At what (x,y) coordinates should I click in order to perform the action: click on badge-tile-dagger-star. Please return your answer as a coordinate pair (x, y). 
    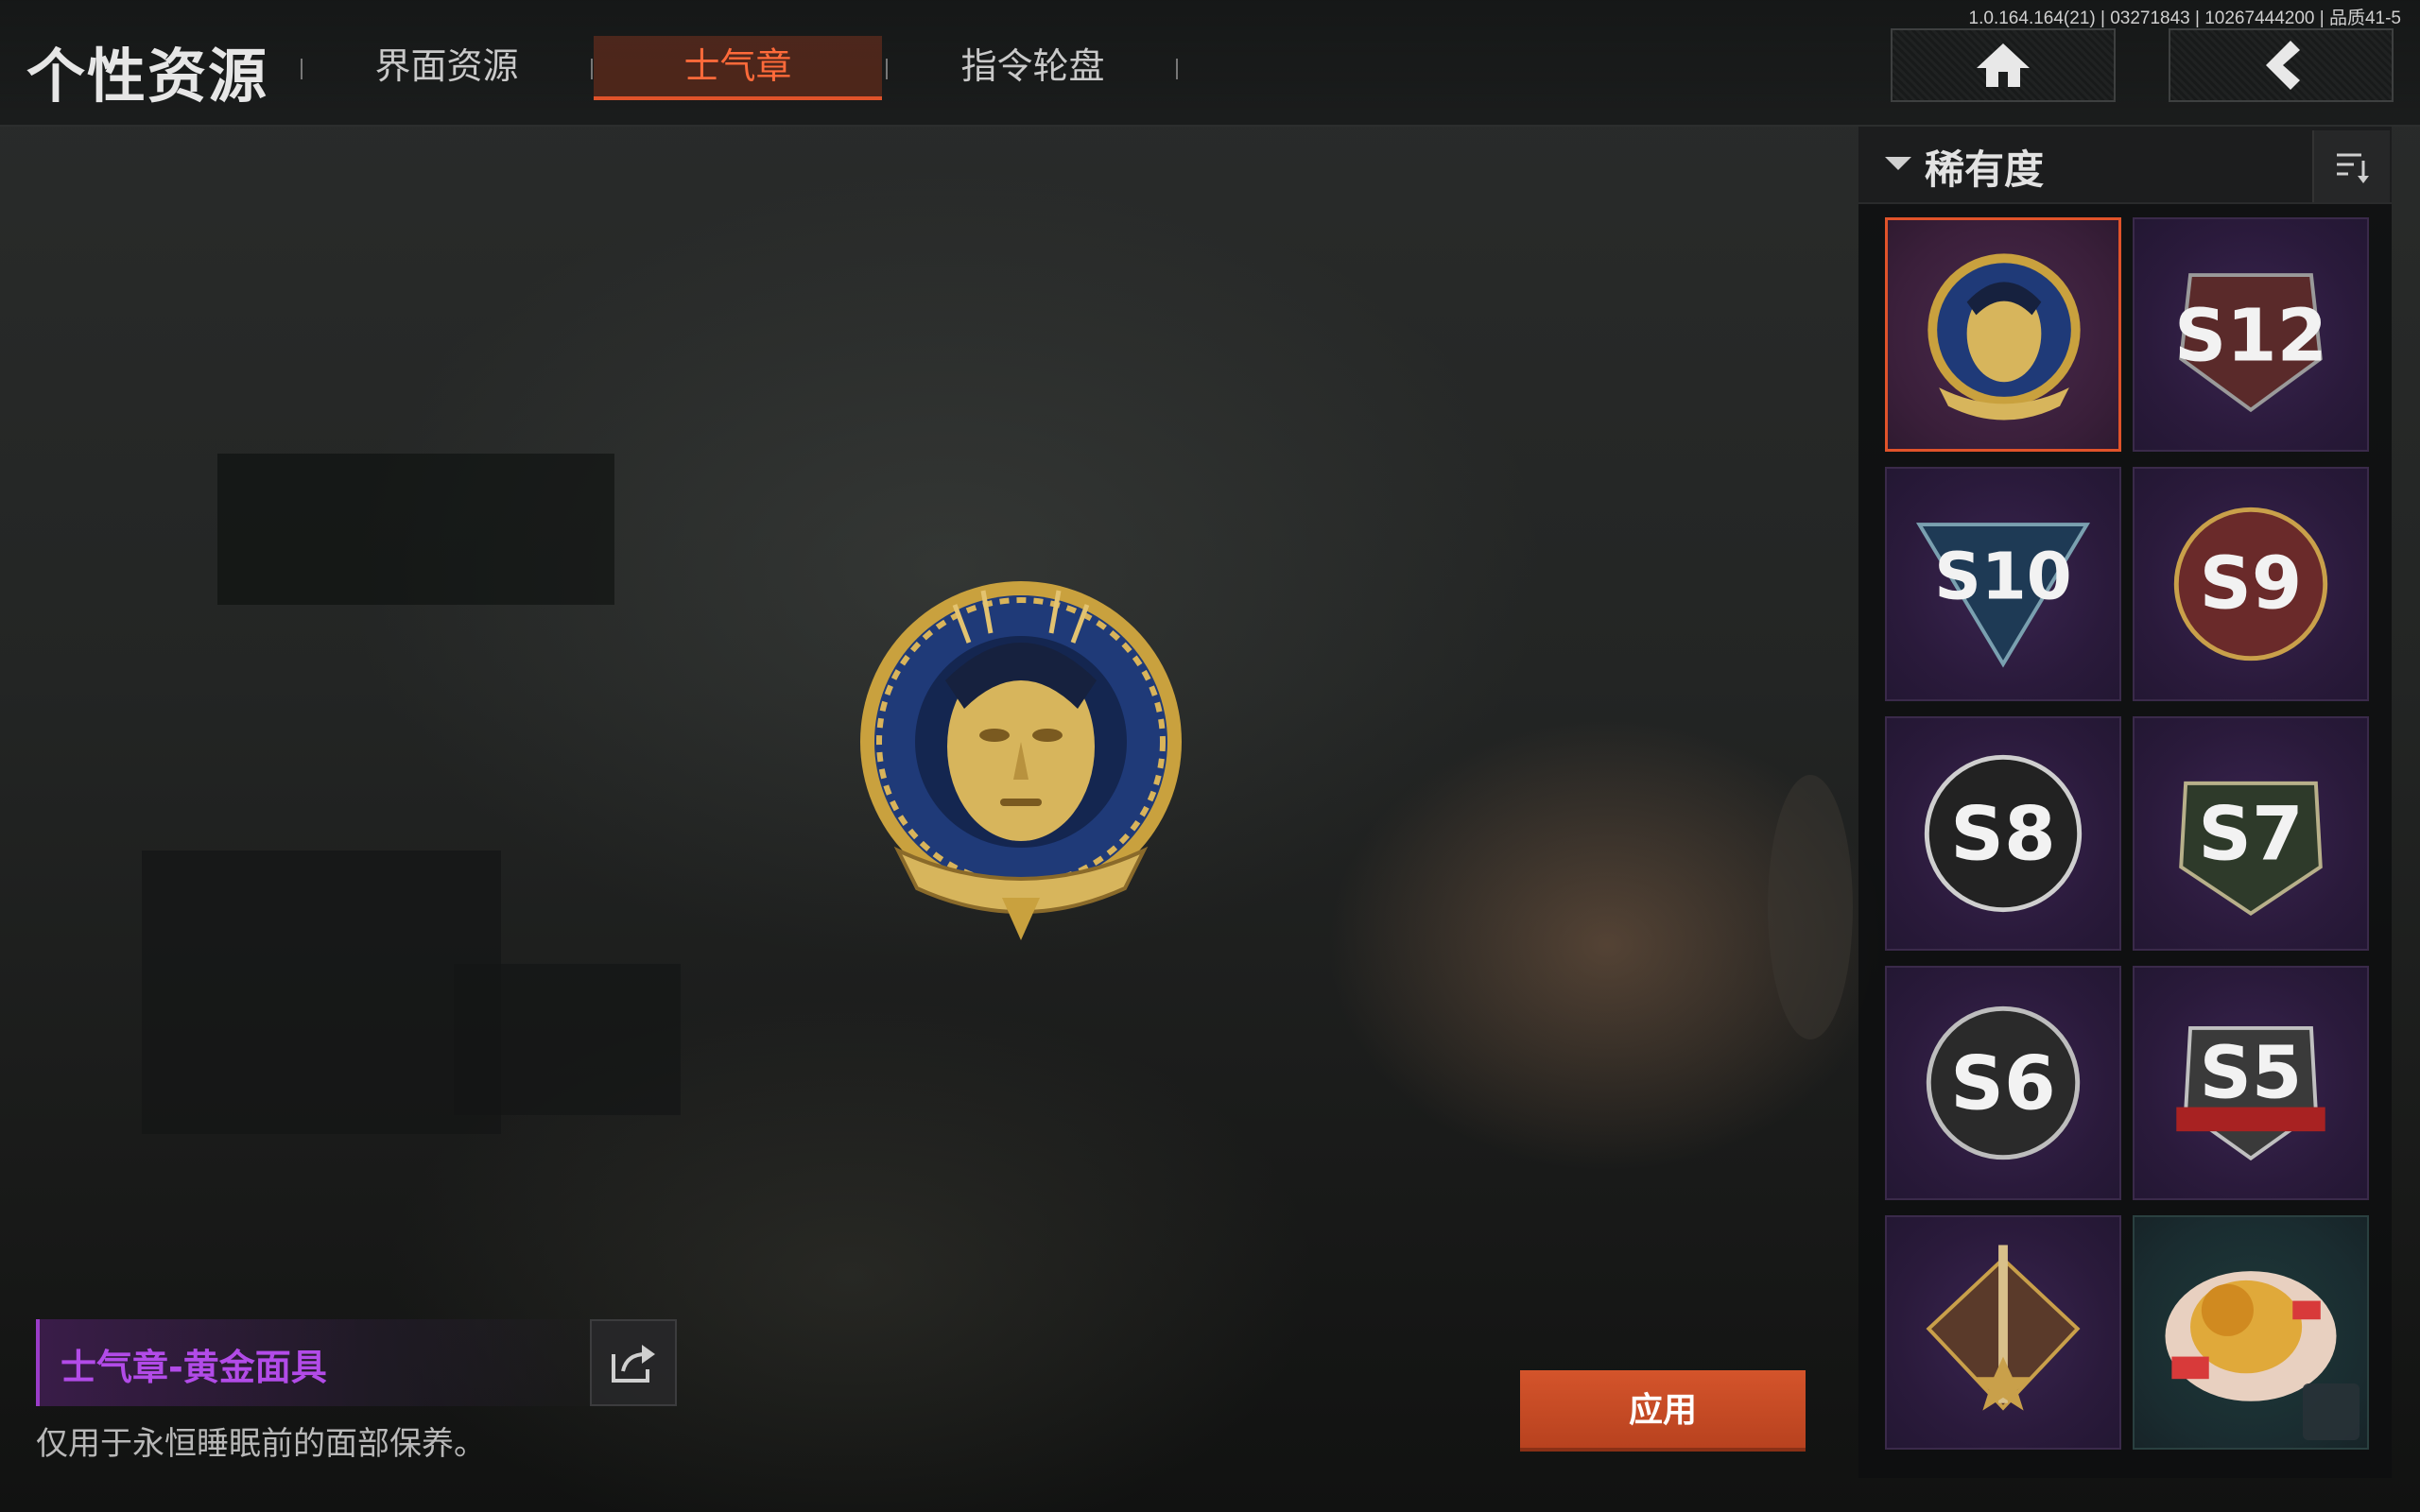
    Looking at the image, I should click on (2003, 1332).